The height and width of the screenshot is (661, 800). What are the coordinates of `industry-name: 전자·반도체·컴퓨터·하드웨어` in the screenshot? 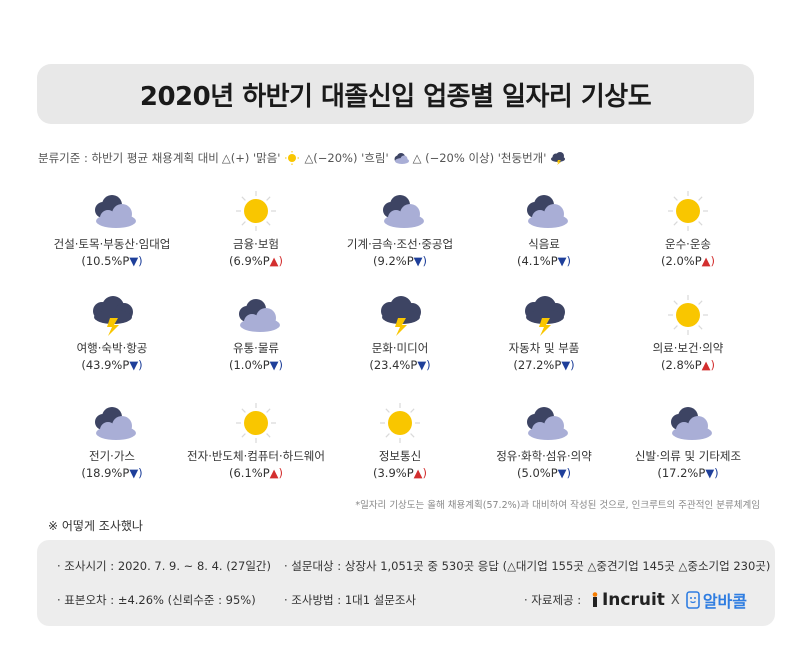 It's located at (256, 456).